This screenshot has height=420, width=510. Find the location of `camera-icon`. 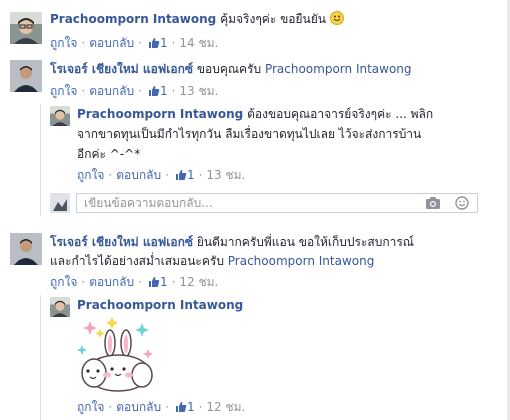

camera-icon is located at coordinates (433, 204).